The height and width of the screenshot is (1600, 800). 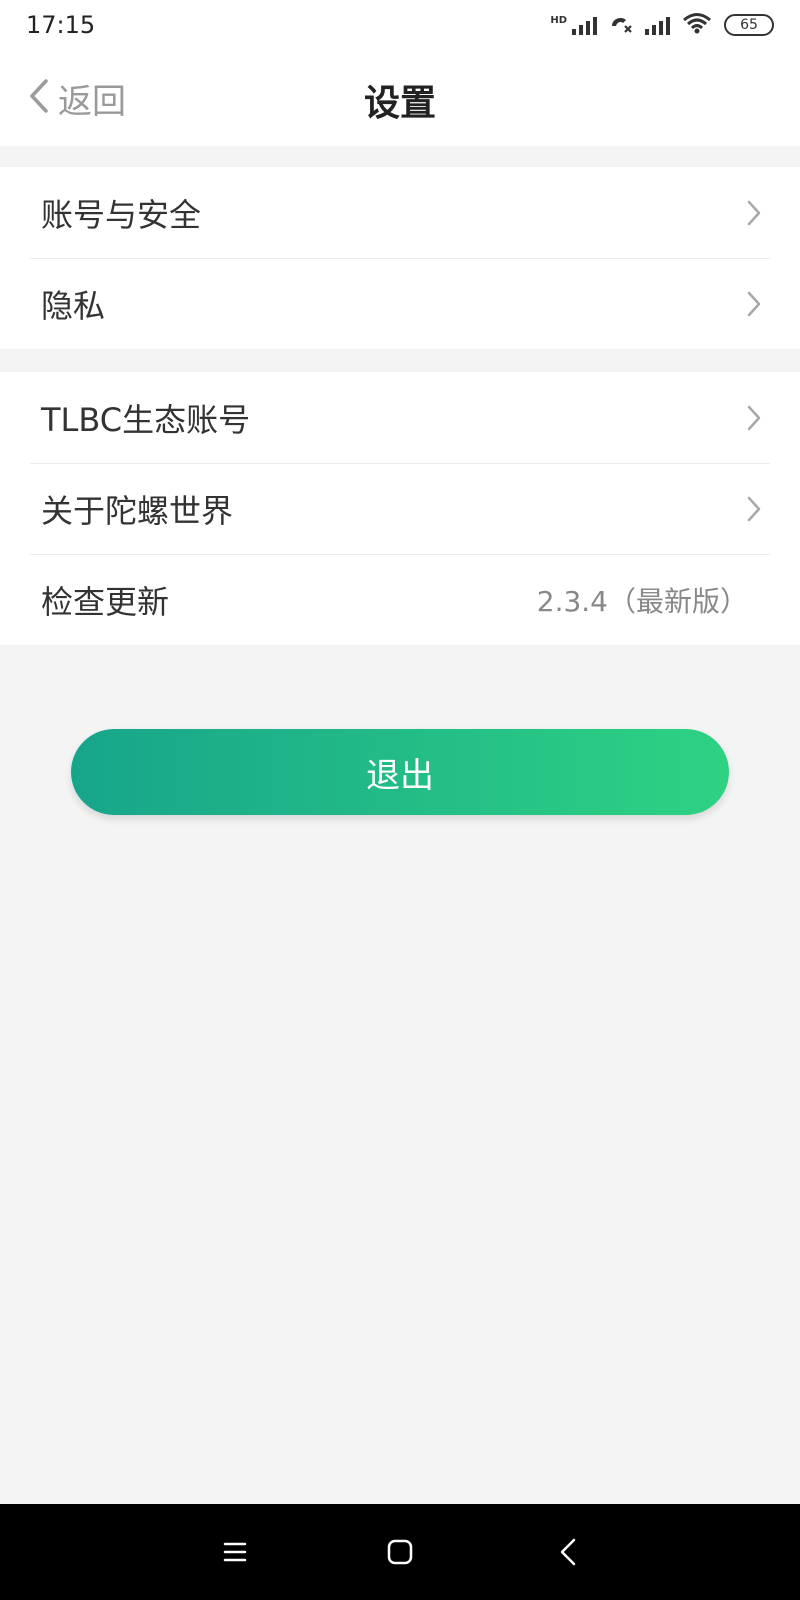 I want to click on settings-item-about: 关于陀螺世界, so click(x=400, y=508).